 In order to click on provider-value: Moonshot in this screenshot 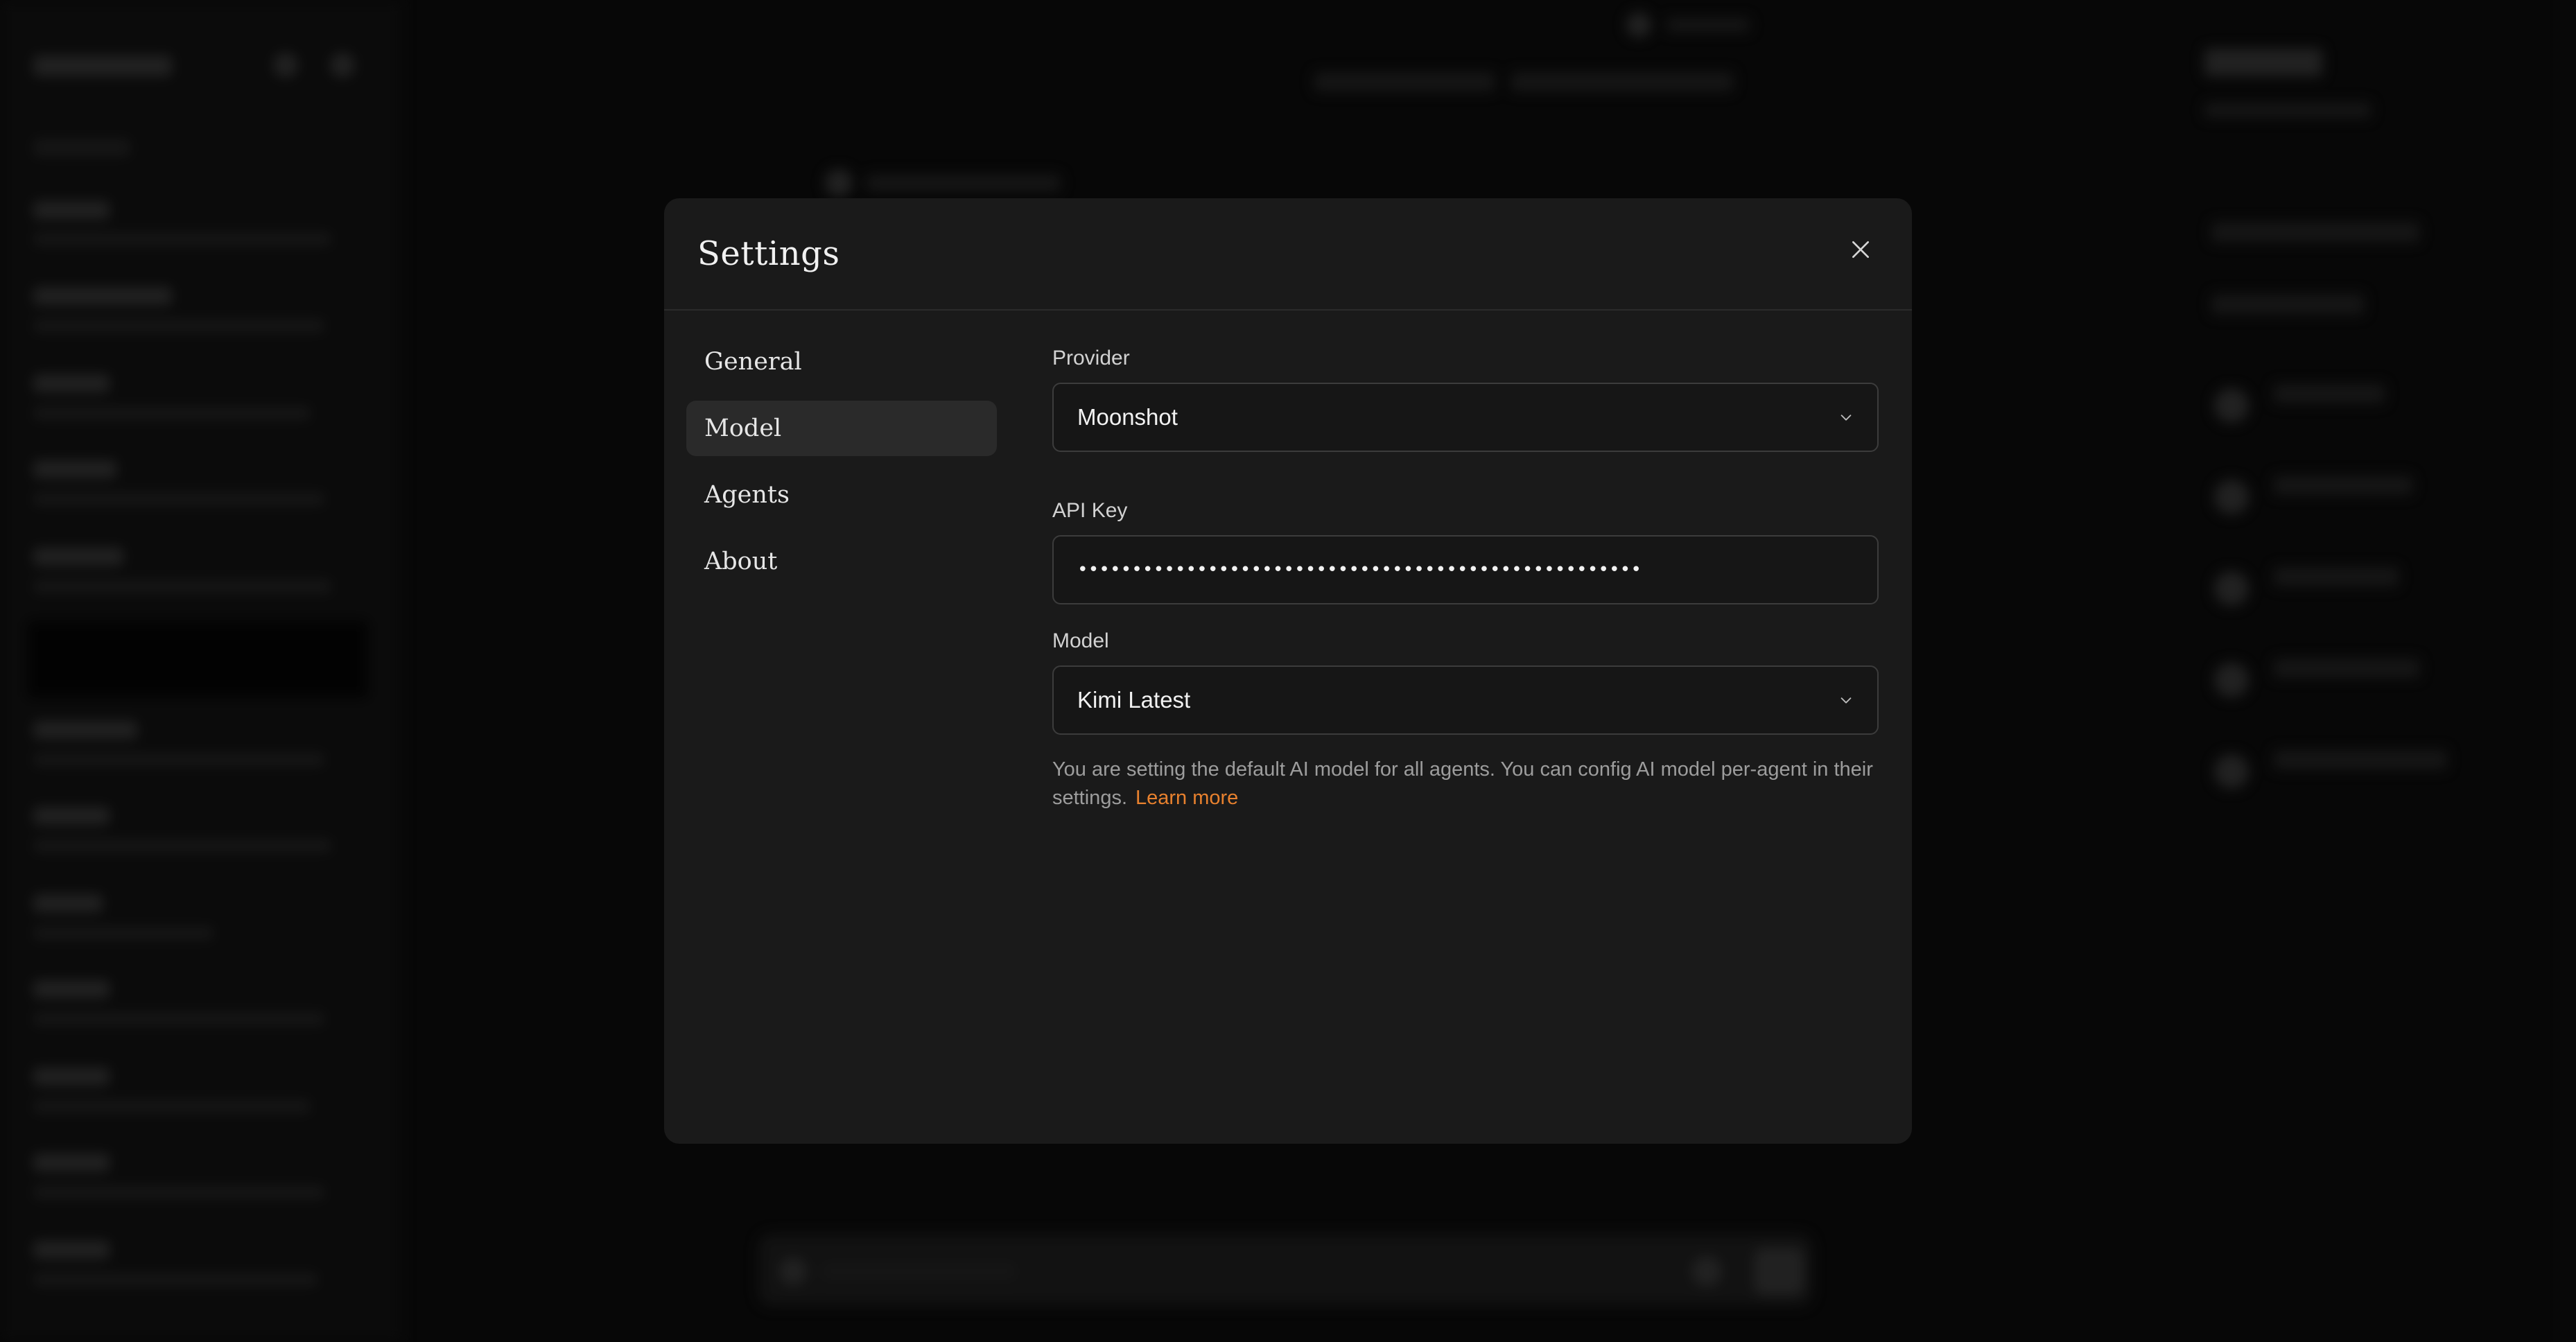, I will do `click(1127, 417)`.